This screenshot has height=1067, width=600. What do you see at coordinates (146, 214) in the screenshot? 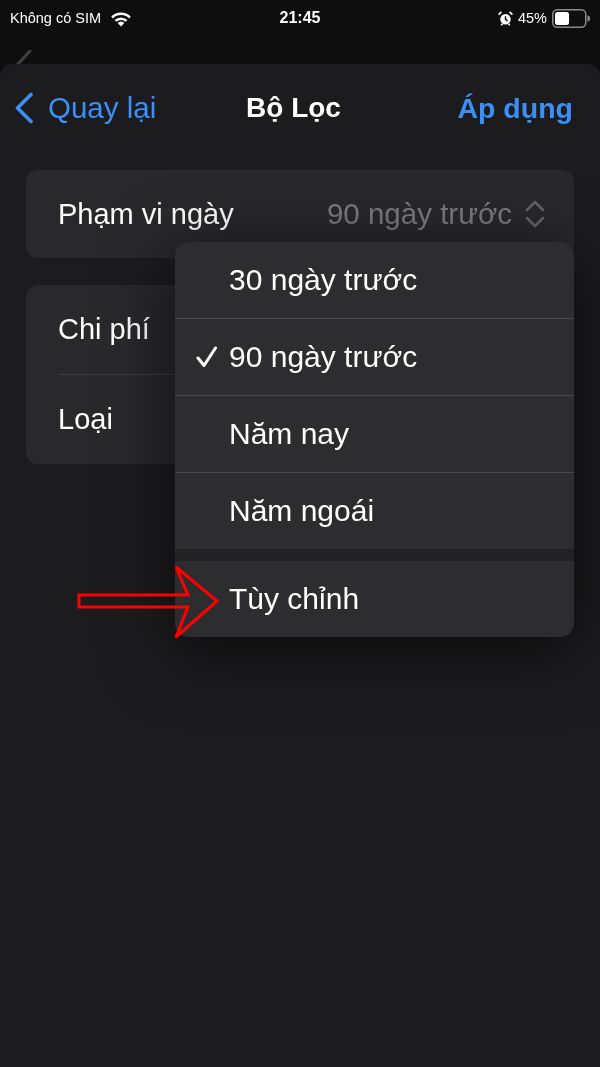
I see `row-label: Phạm vi ngày` at bounding box center [146, 214].